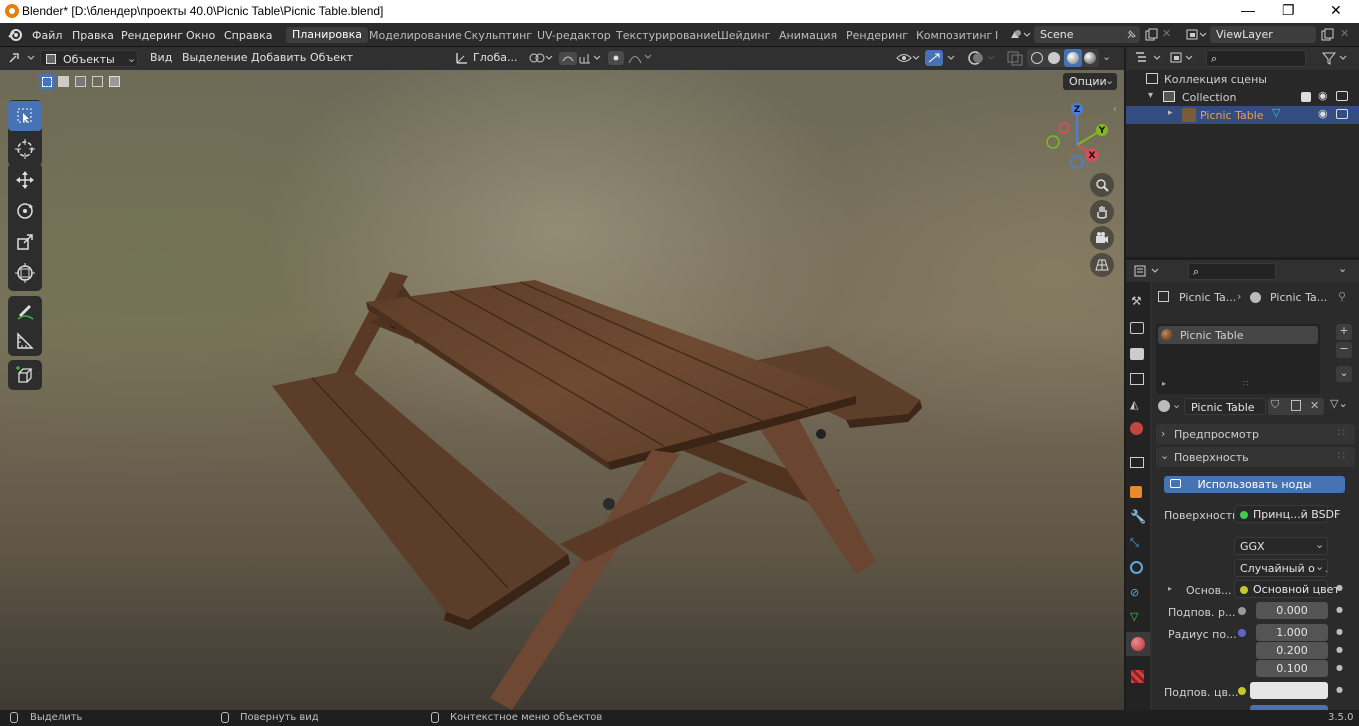 This screenshot has height=726, width=1359. I want to click on constraints-tab-icon: ⊘, so click(1134, 592).